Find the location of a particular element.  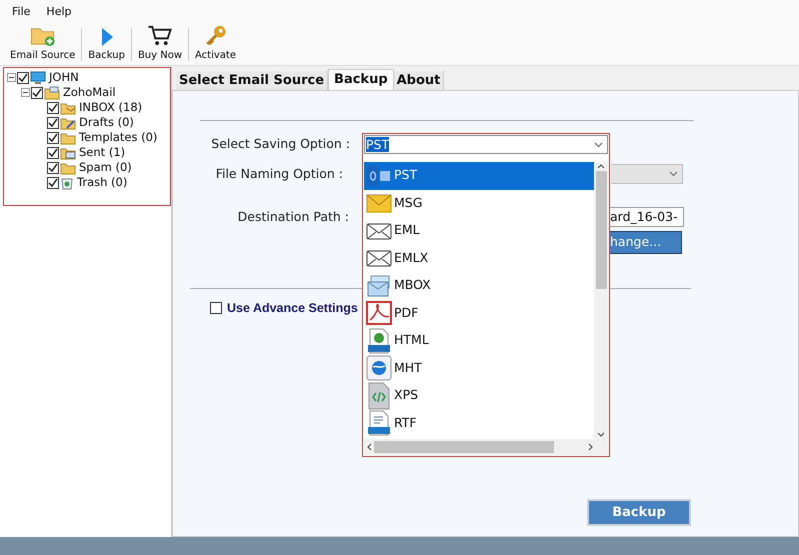

format-option: HTML is located at coordinates (479, 340).